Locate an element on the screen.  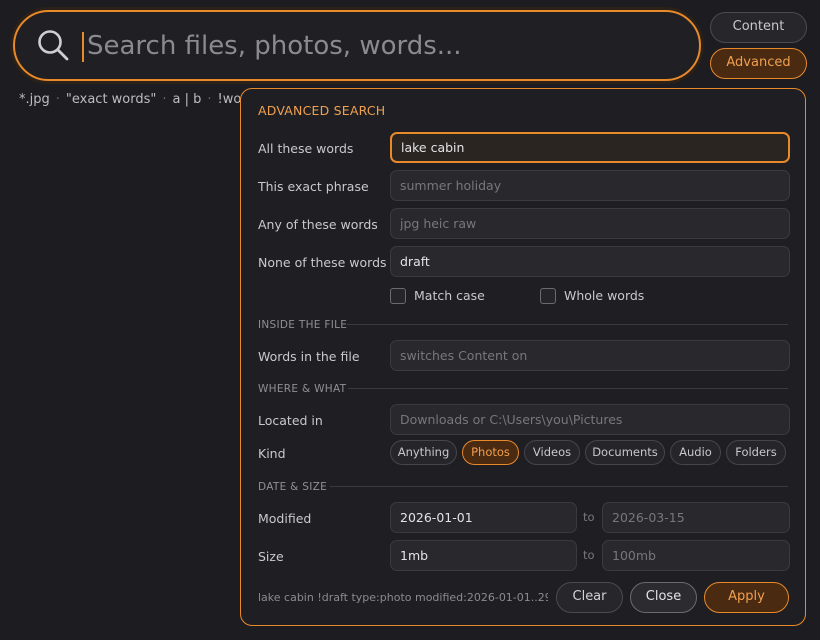
size-to-label: to is located at coordinates (589, 555).